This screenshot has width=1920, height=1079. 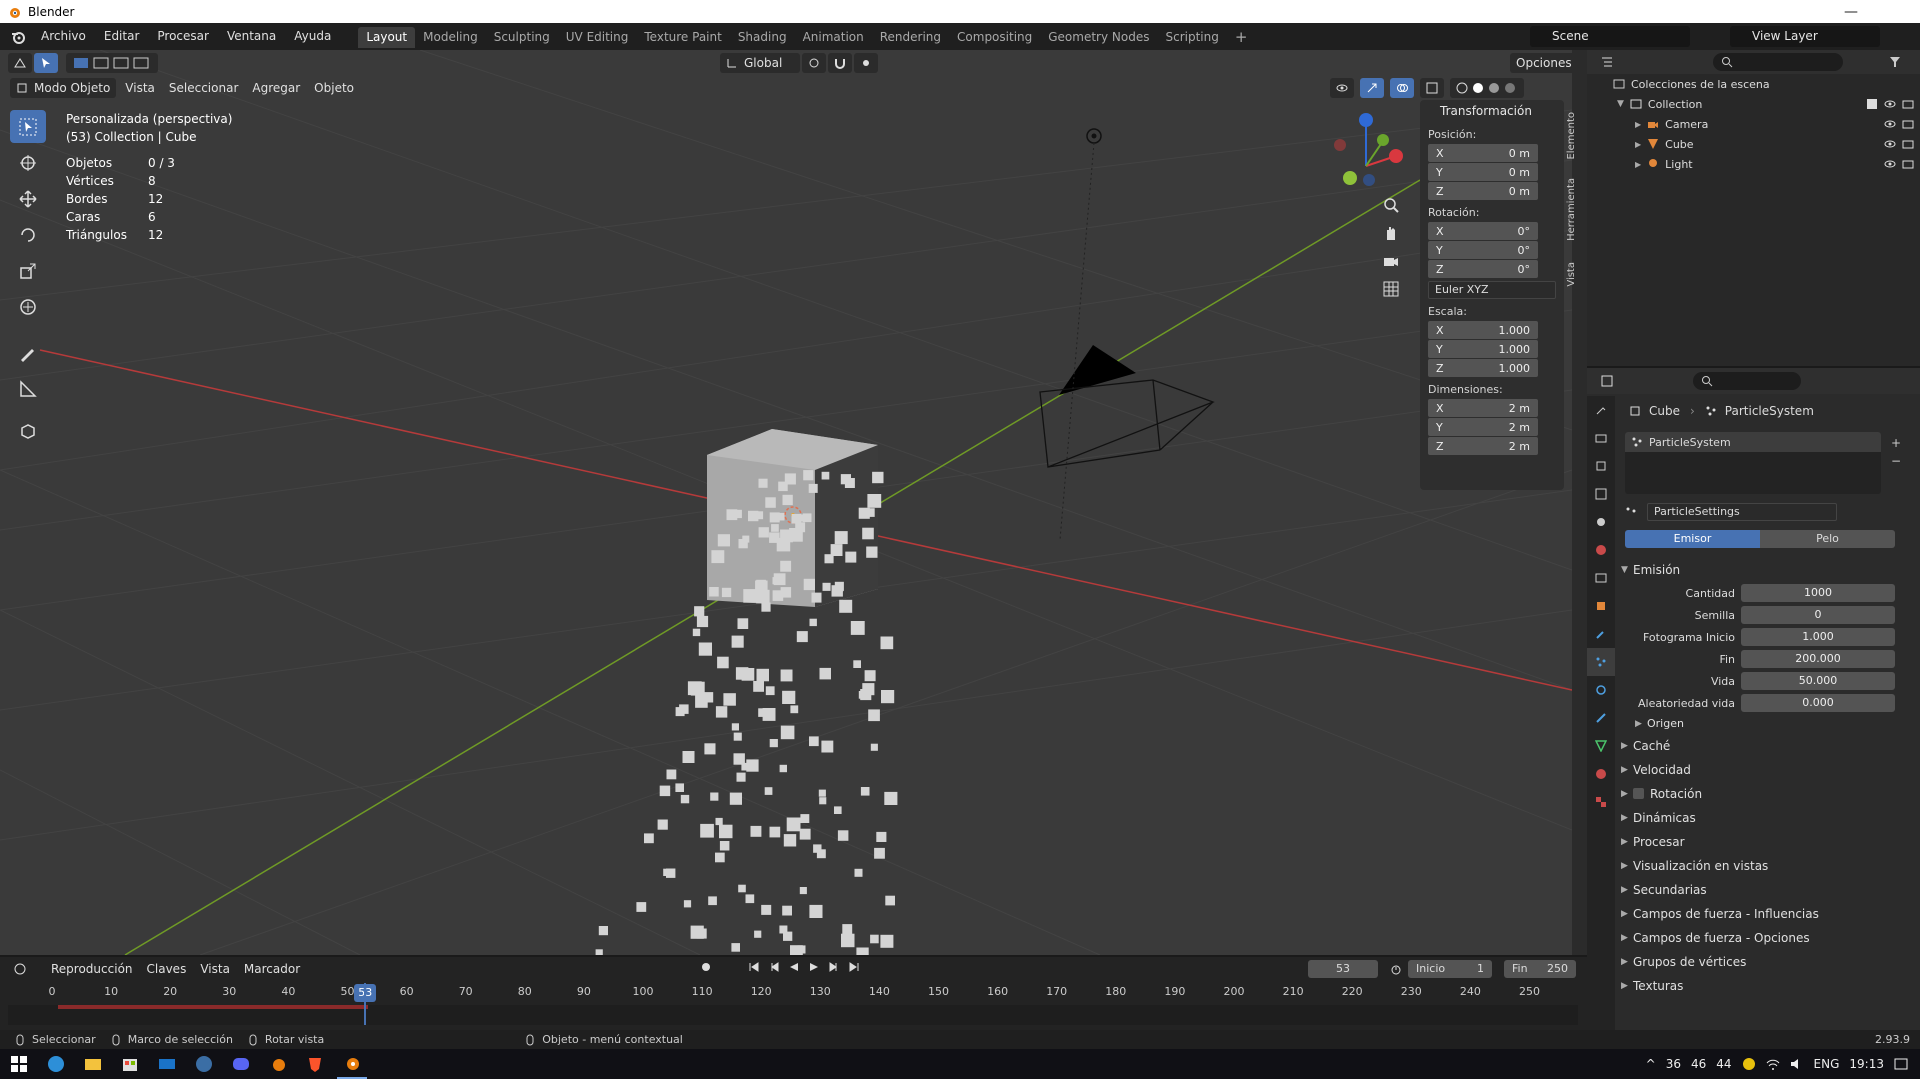 What do you see at coordinates (1805, 36) in the screenshot?
I see `view-layer-selector: View Layer` at bounding box center [1805, 36].